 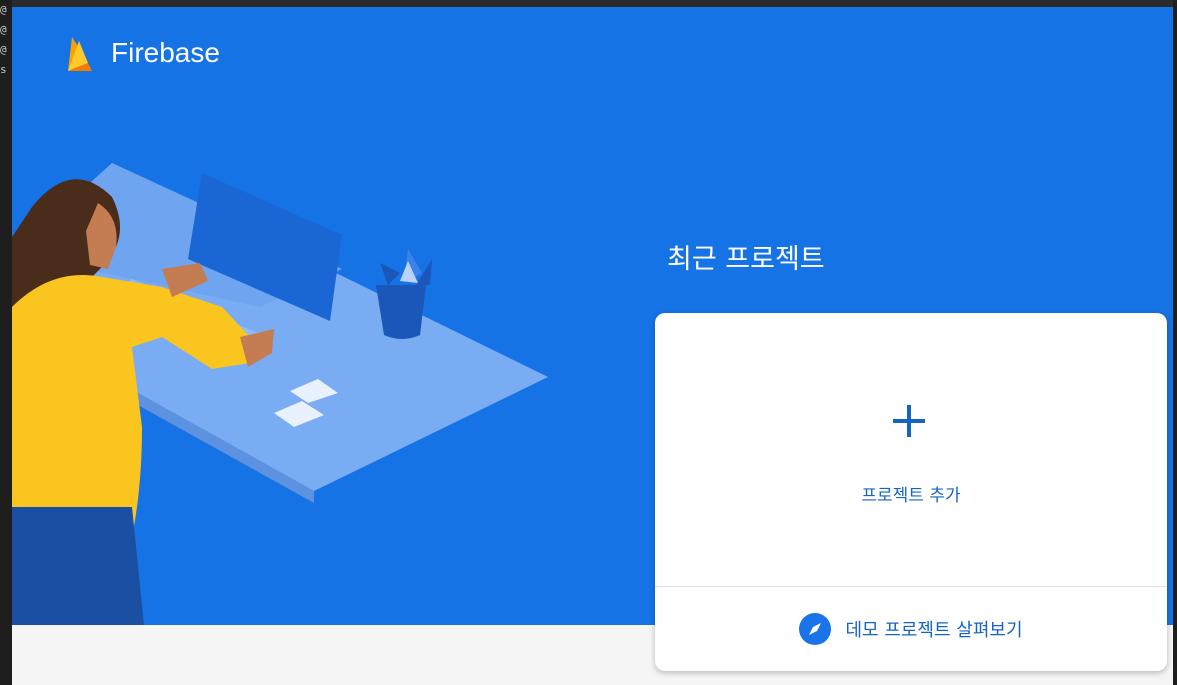 I want to click on explore-demo-label: 데모 프로젝트 살펴보기, so click(x=934, y=630).